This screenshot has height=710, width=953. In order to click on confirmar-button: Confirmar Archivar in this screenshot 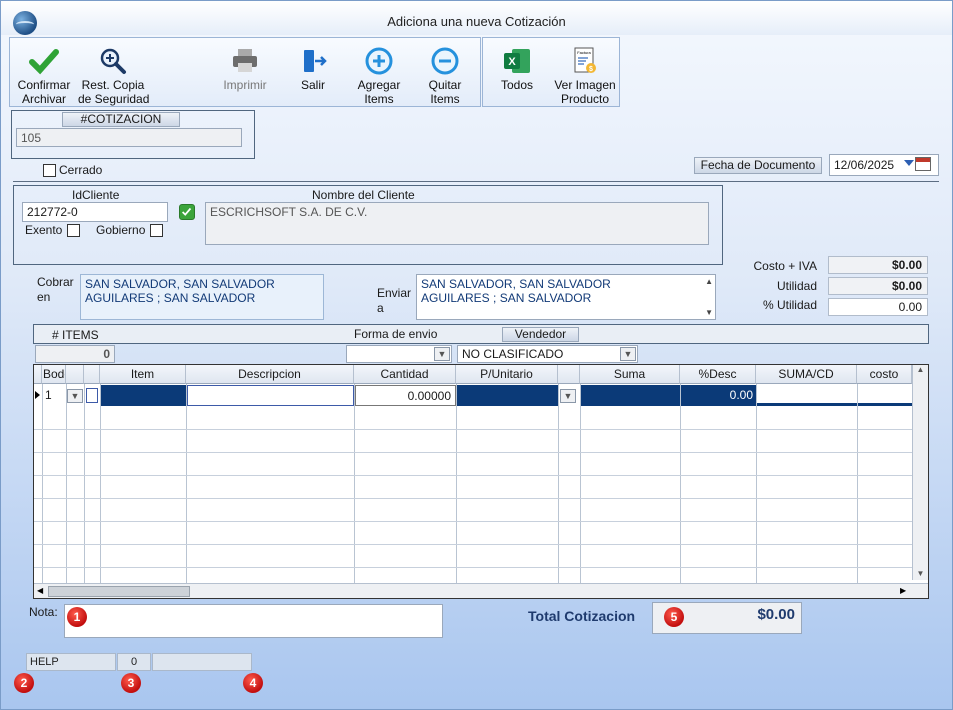, I will do `click(44, 72)`.